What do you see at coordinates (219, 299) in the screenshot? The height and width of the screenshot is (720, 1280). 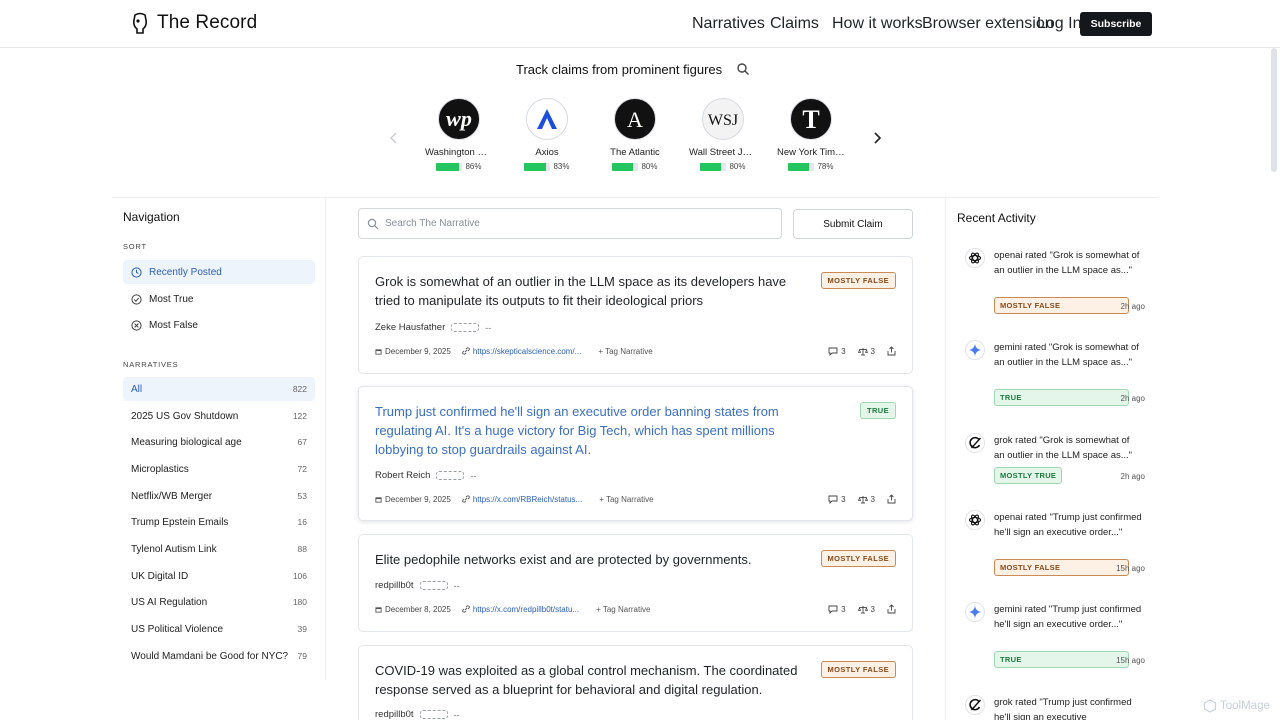 I see `sort-most-true: Most True` at bounding box center [219, 299].